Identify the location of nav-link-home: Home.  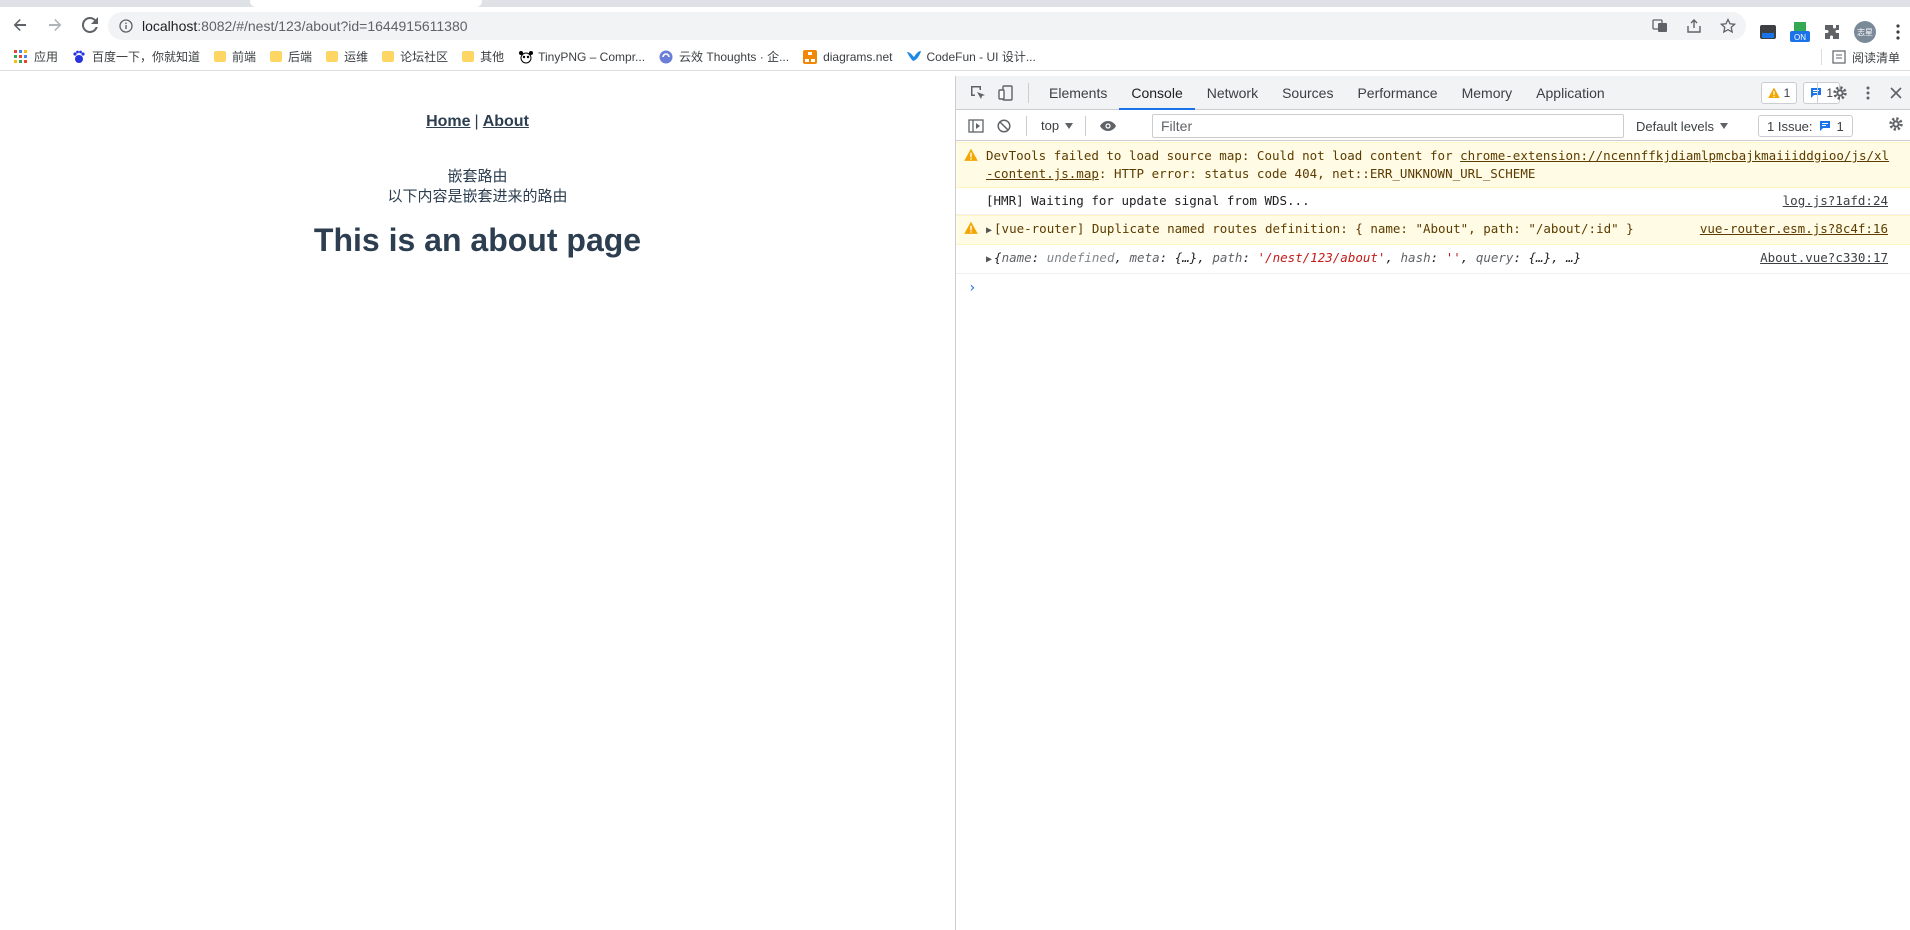
(448, 121).